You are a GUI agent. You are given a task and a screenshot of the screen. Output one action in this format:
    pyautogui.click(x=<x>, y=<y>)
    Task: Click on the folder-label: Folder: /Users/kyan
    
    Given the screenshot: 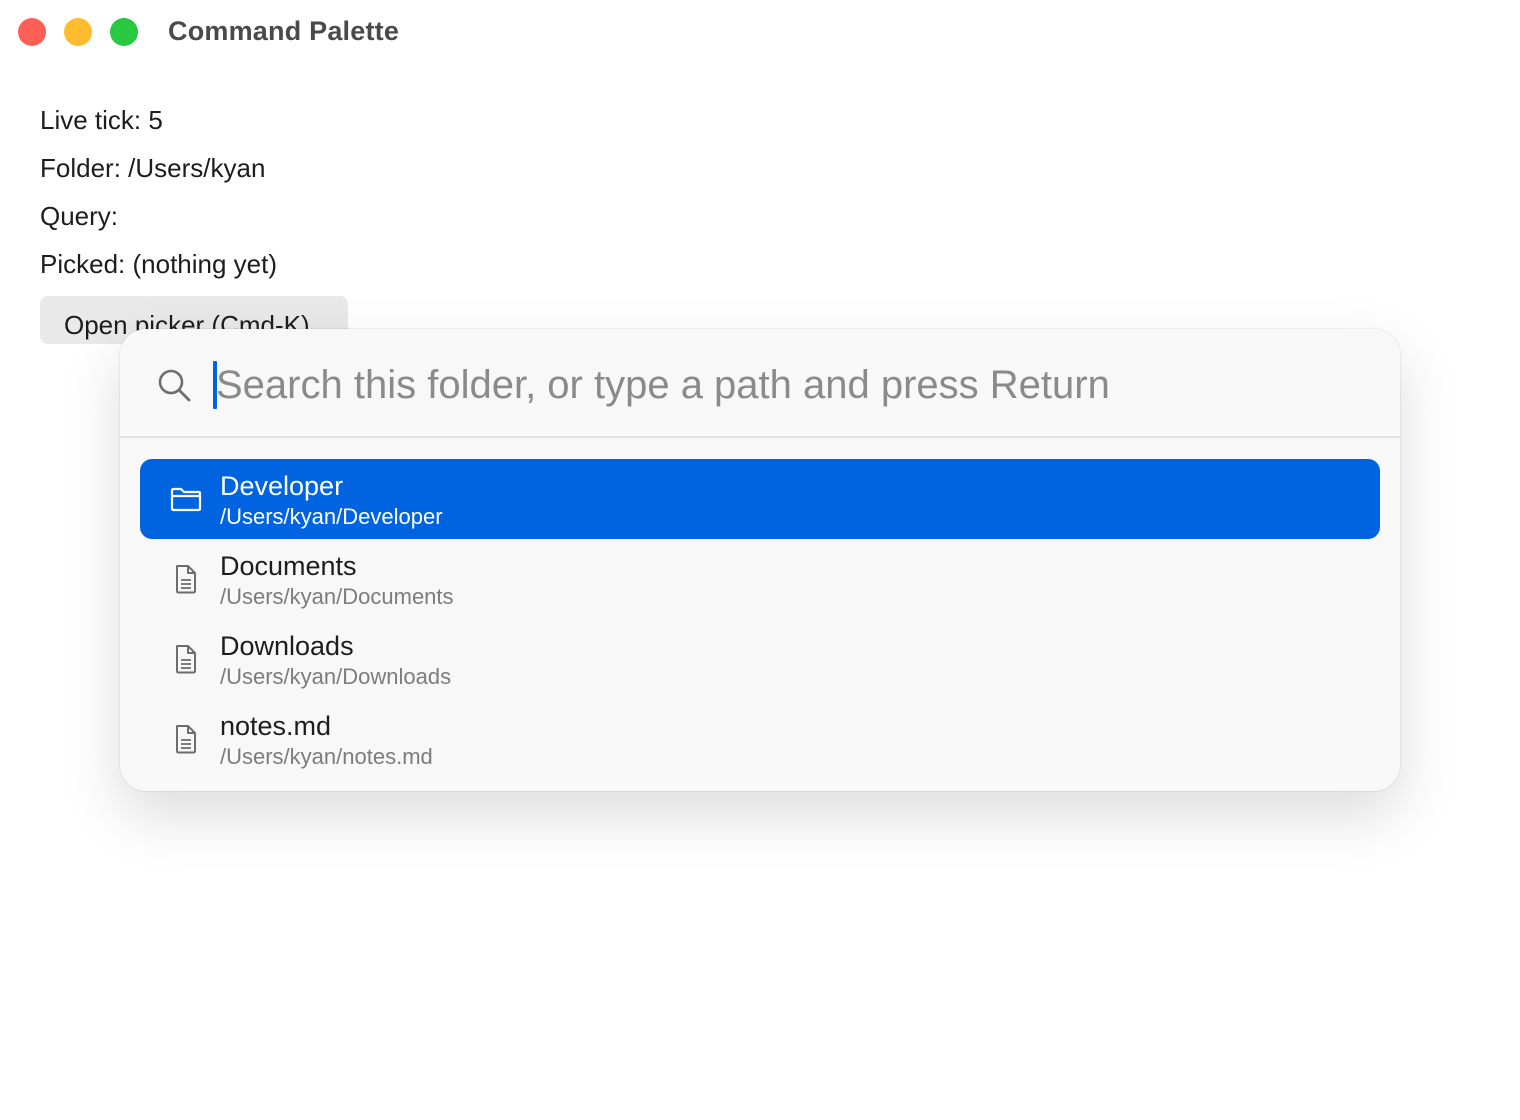 What is the action you would take?
    pyautogui.click(x=153, y=168)
    